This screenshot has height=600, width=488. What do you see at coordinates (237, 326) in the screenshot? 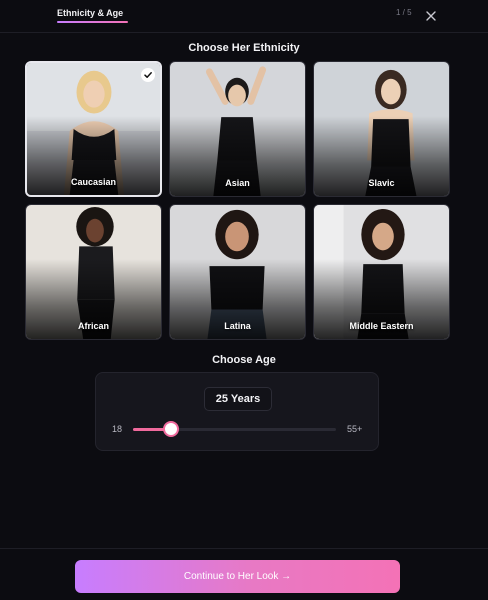
I see `ethnicity-label: Latina` at bounding box center [237, 326].